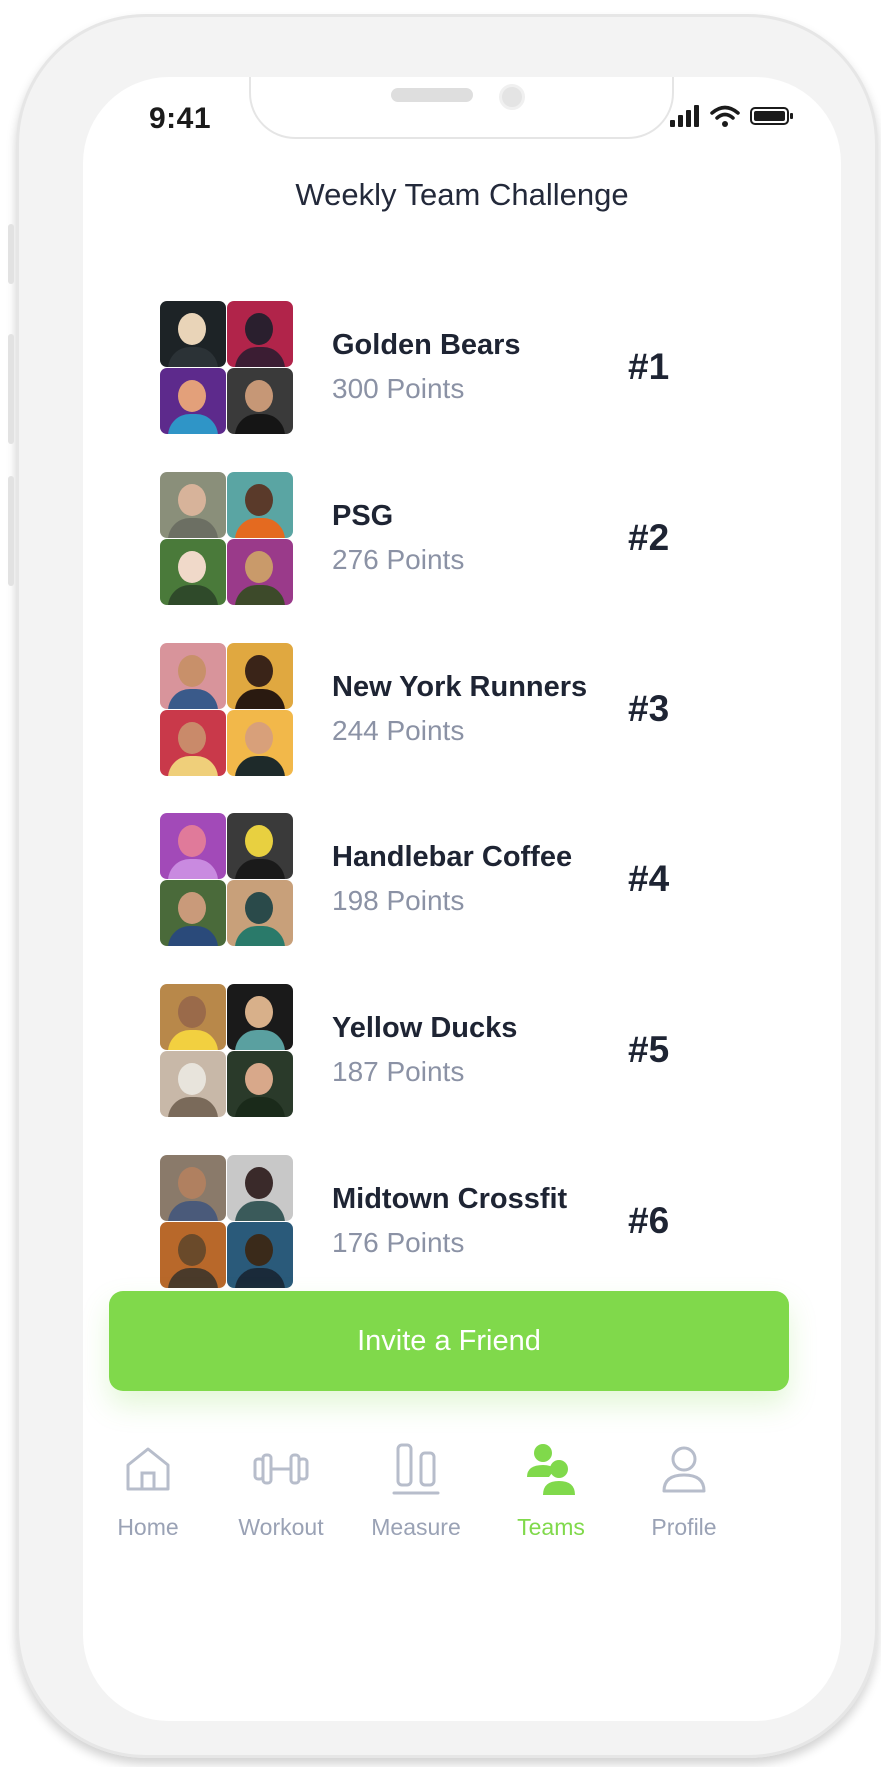 Image resolution: width=881 pixels, height=1767 pixels. I want to click on team-row: PSG 276 Points #2, so click(460, 542).